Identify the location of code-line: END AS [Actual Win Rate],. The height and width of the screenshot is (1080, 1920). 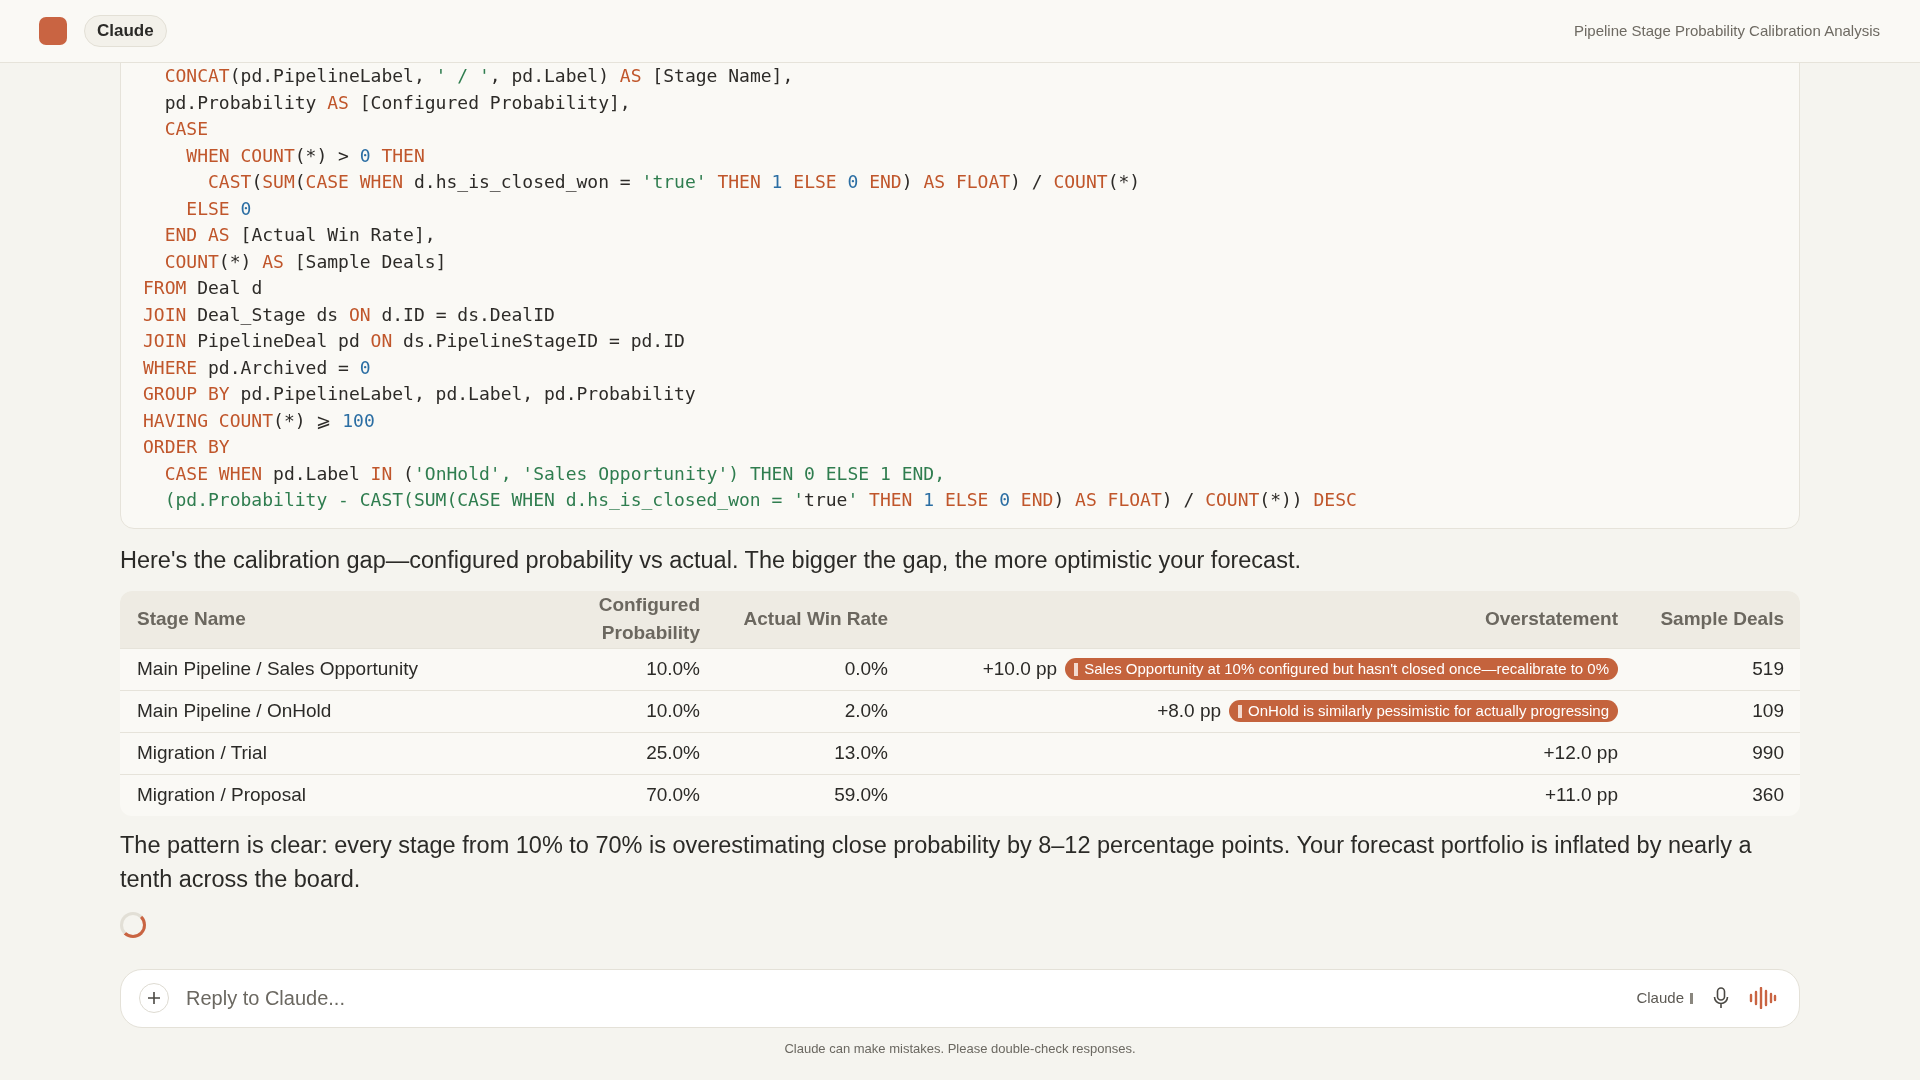
(300, 235).